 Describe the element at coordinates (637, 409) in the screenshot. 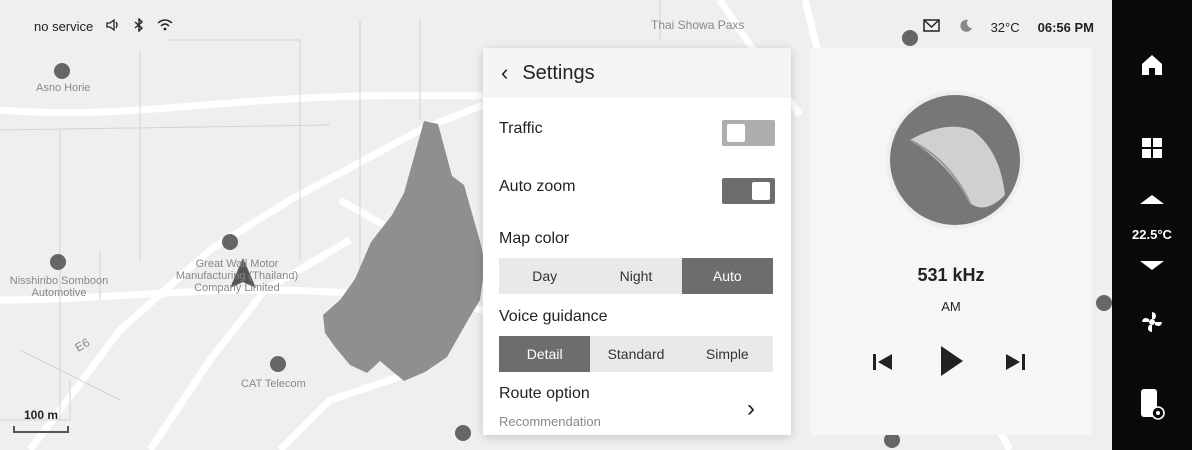

I see `route-option-row: Route option Recommendation ›` at that location.